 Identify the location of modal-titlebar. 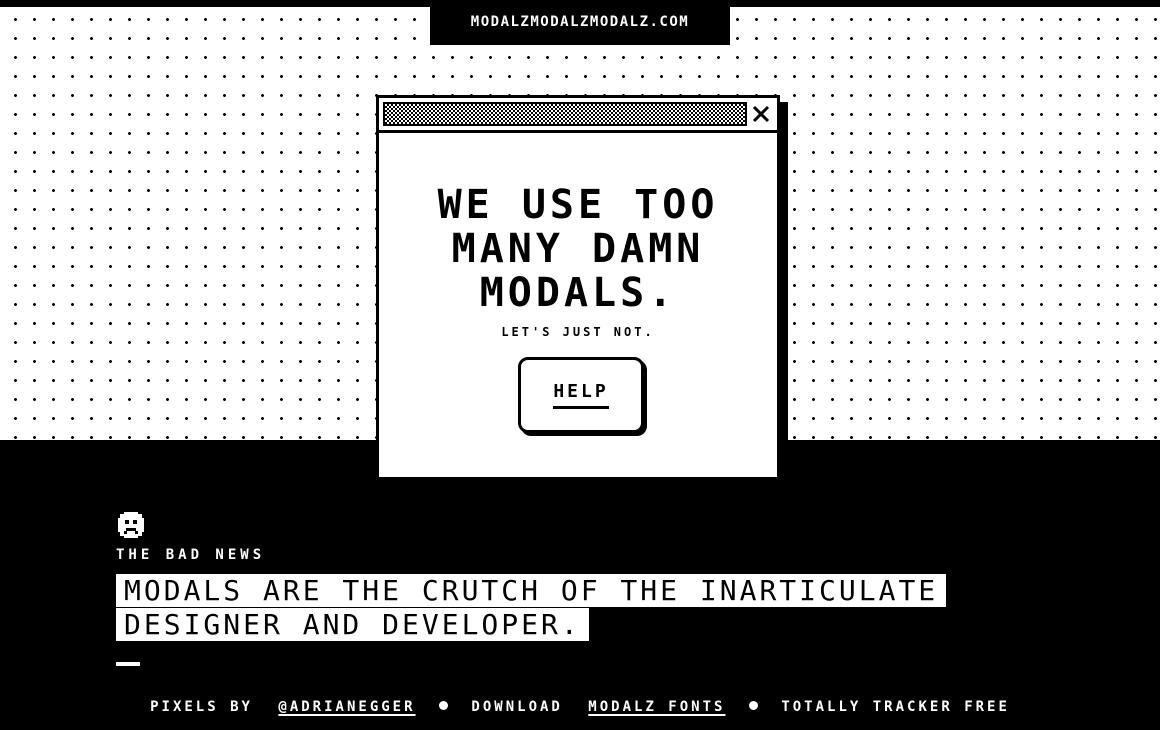
(578, 115).